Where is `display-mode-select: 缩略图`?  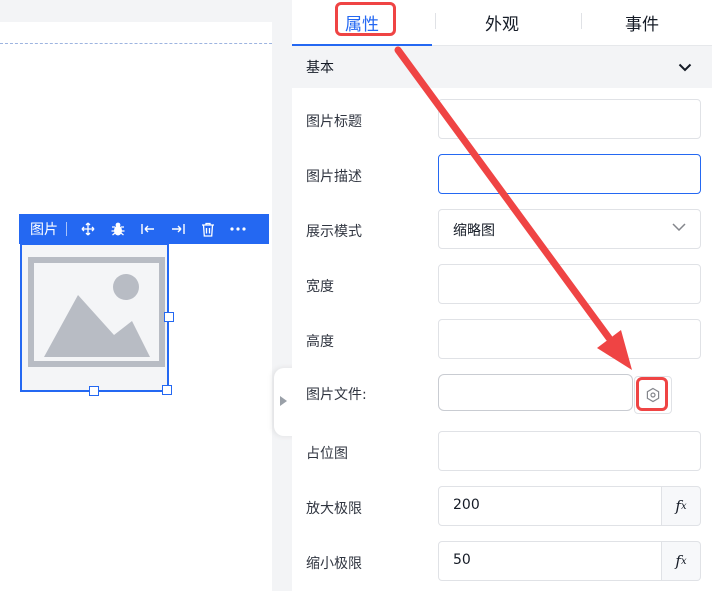 display-mode-select: 缩略图 is located at coordinates (569, 229).